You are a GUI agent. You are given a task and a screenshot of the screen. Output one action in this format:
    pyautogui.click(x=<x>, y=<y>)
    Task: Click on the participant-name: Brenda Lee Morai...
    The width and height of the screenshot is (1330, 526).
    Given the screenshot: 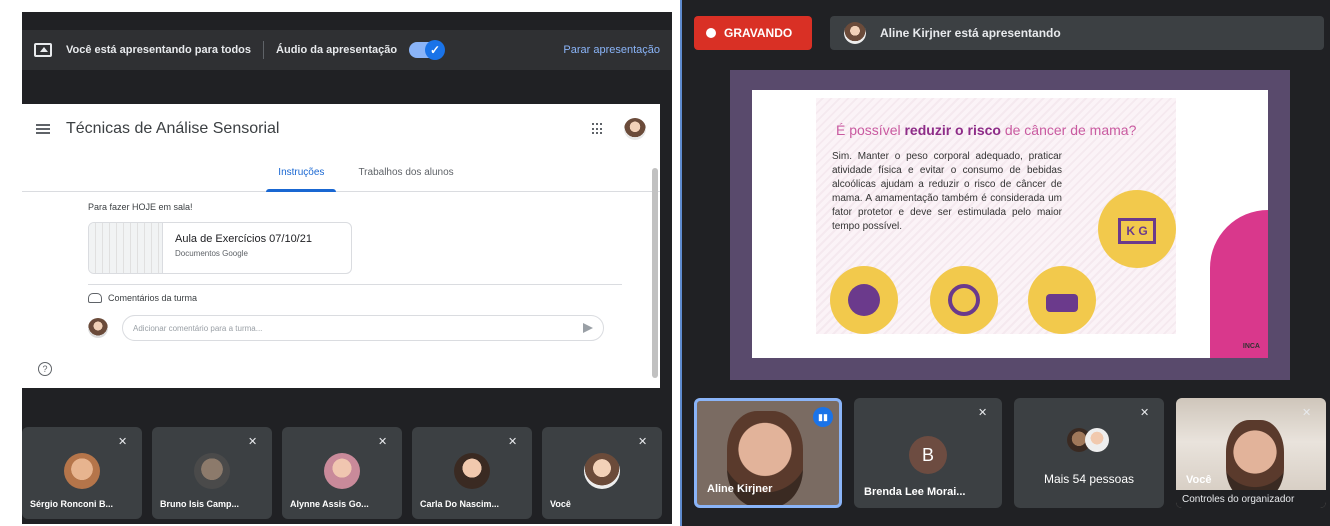 What is the action you would take?
    pyautogui.click(x=915, y=492)
    